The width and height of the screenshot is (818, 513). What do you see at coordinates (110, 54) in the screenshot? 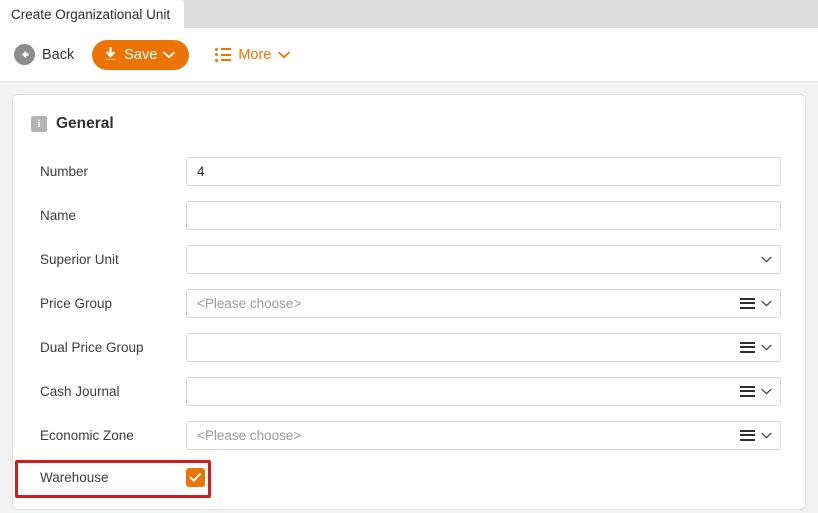
I see `save-download-icon` at bounding box center [110, 54].